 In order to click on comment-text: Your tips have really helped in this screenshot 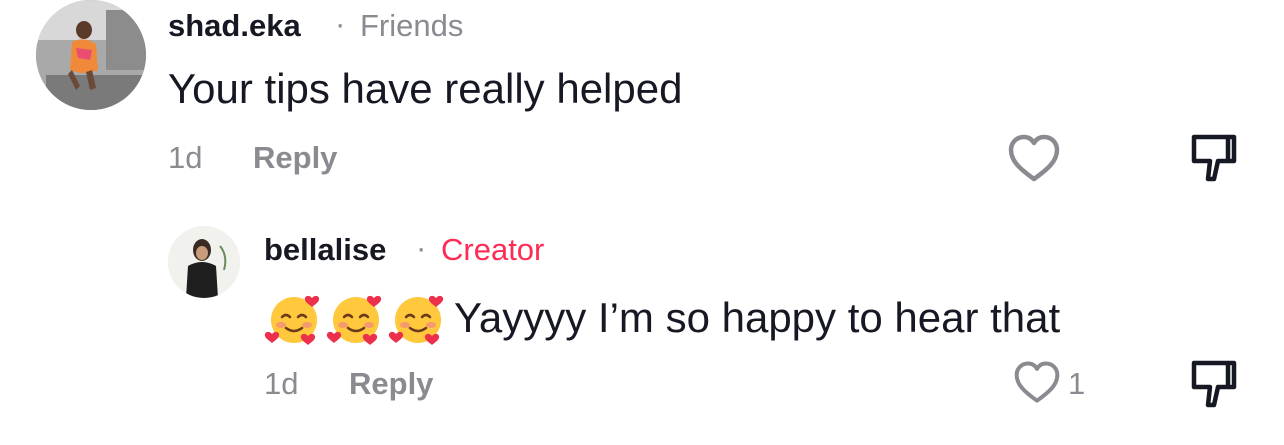, I will do `click(425, 88)`.